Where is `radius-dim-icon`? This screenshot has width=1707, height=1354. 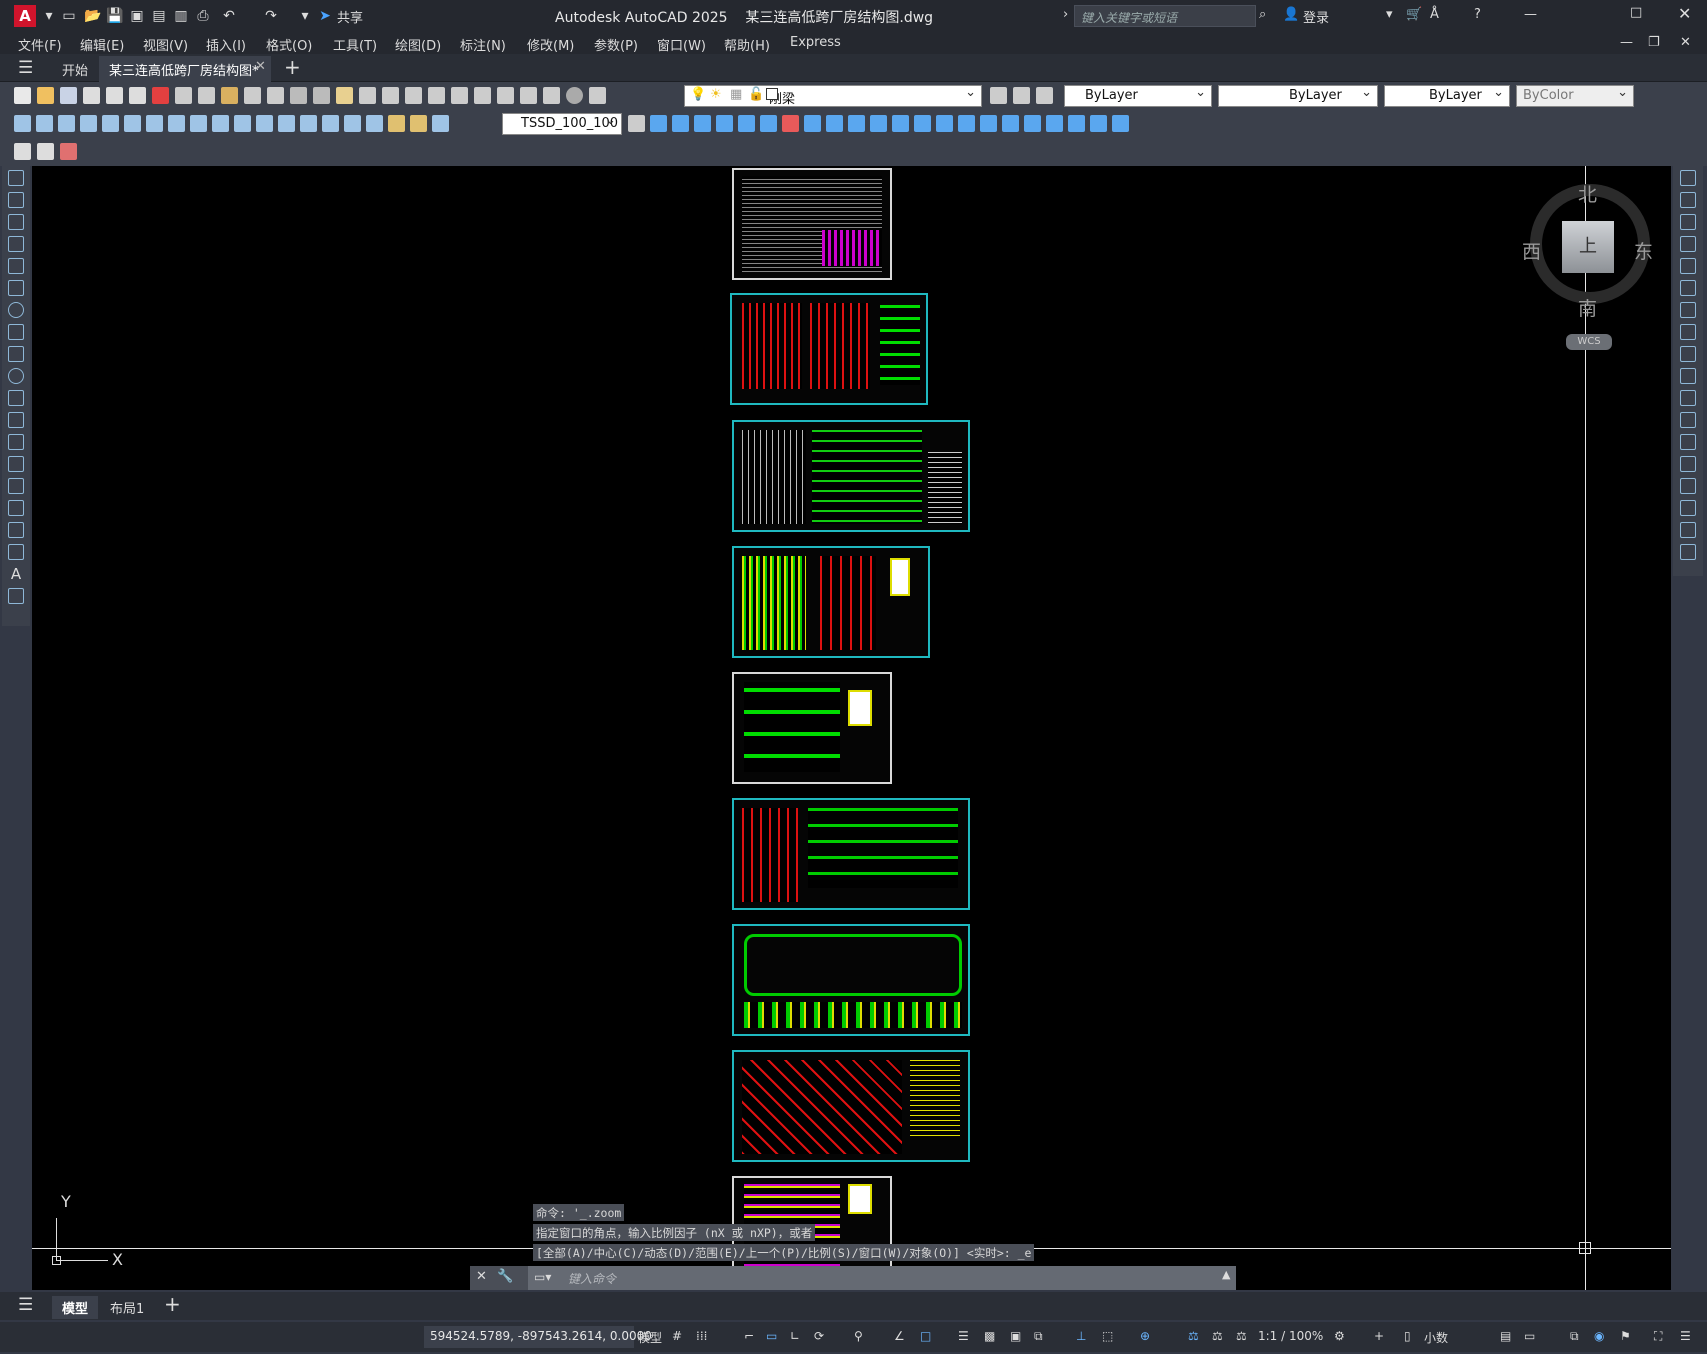 radius-dim-icon is located at coordinates (110, 123).